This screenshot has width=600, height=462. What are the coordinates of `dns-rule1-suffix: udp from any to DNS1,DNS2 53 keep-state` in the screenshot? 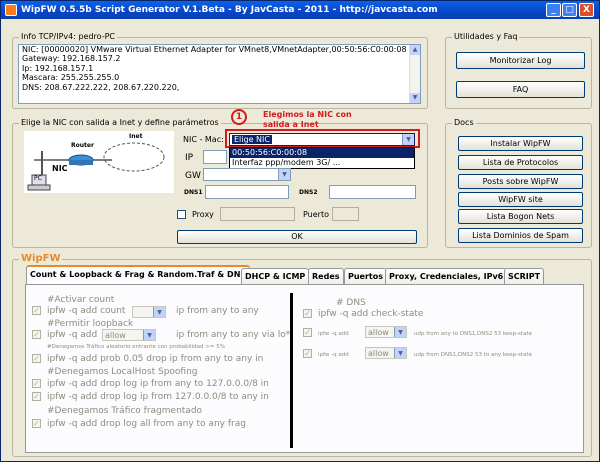 It's located at (473, 334).